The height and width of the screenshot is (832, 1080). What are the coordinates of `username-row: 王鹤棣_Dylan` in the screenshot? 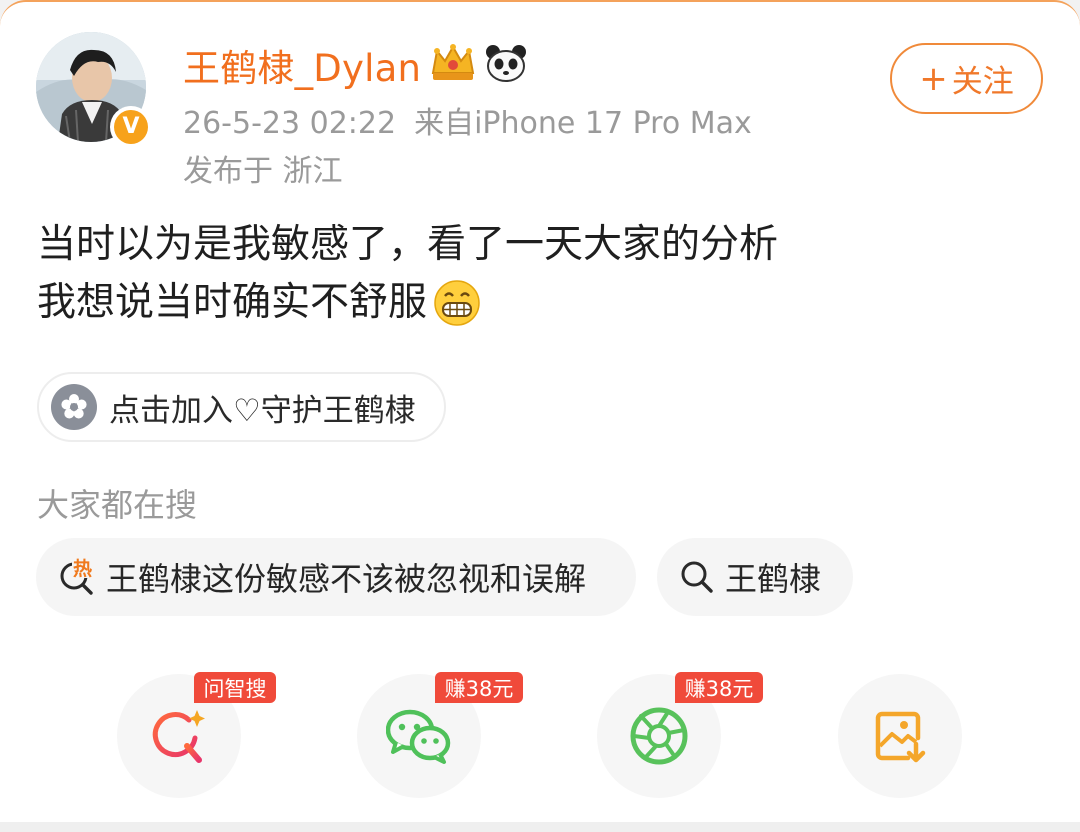 It's located at (355, 65).